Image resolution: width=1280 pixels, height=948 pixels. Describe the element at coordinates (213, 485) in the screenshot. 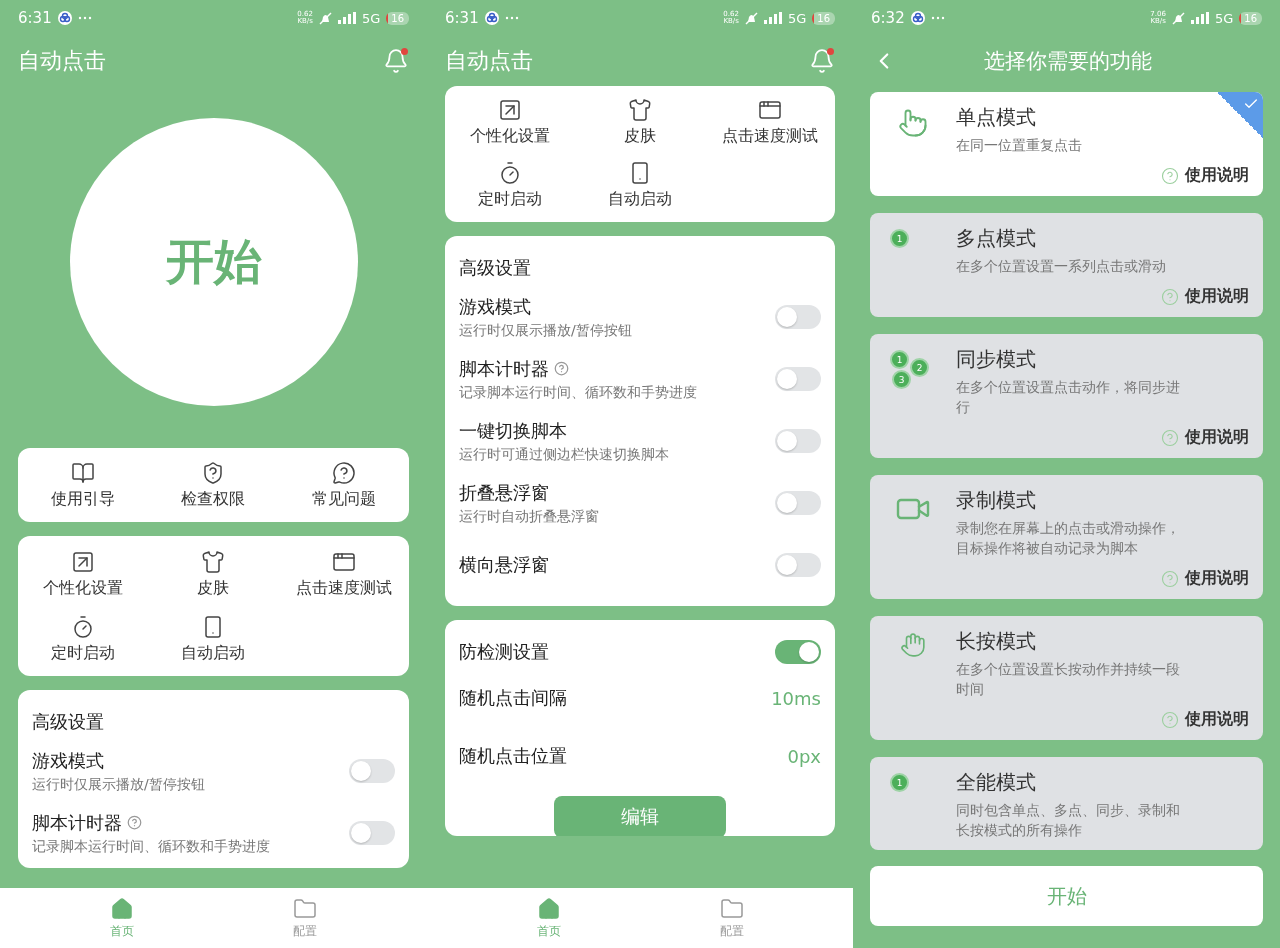

I see `tool-tile: 检查权限` at that location.